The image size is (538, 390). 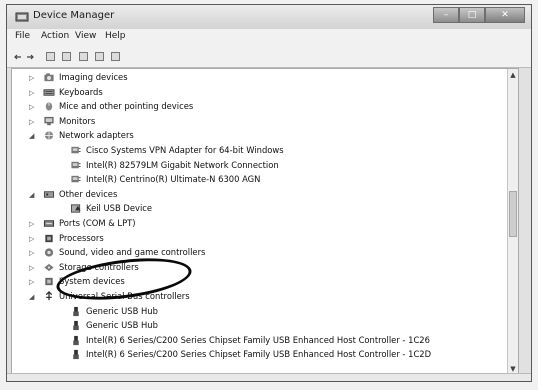 I want to click on tree-row-label: Ports (COM & LPT), so click(x=97, y=223).